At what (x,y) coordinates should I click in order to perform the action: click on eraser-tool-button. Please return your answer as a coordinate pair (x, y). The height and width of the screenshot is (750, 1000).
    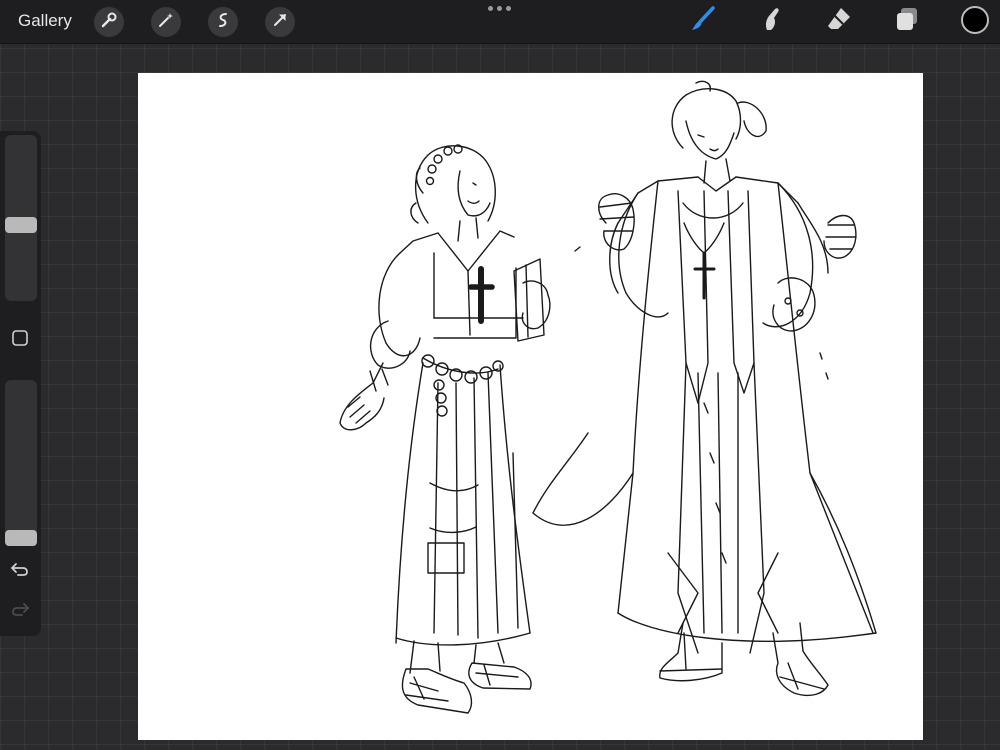
    Looking at the image, I should click on (839, 21).